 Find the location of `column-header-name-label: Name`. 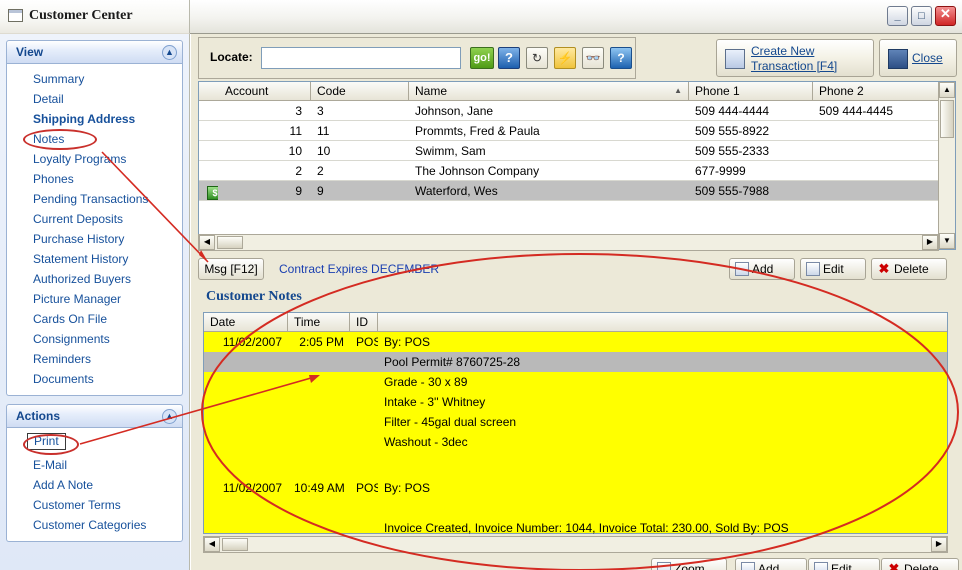

column-header-name-label: Name is located at coordinates (431, 91).